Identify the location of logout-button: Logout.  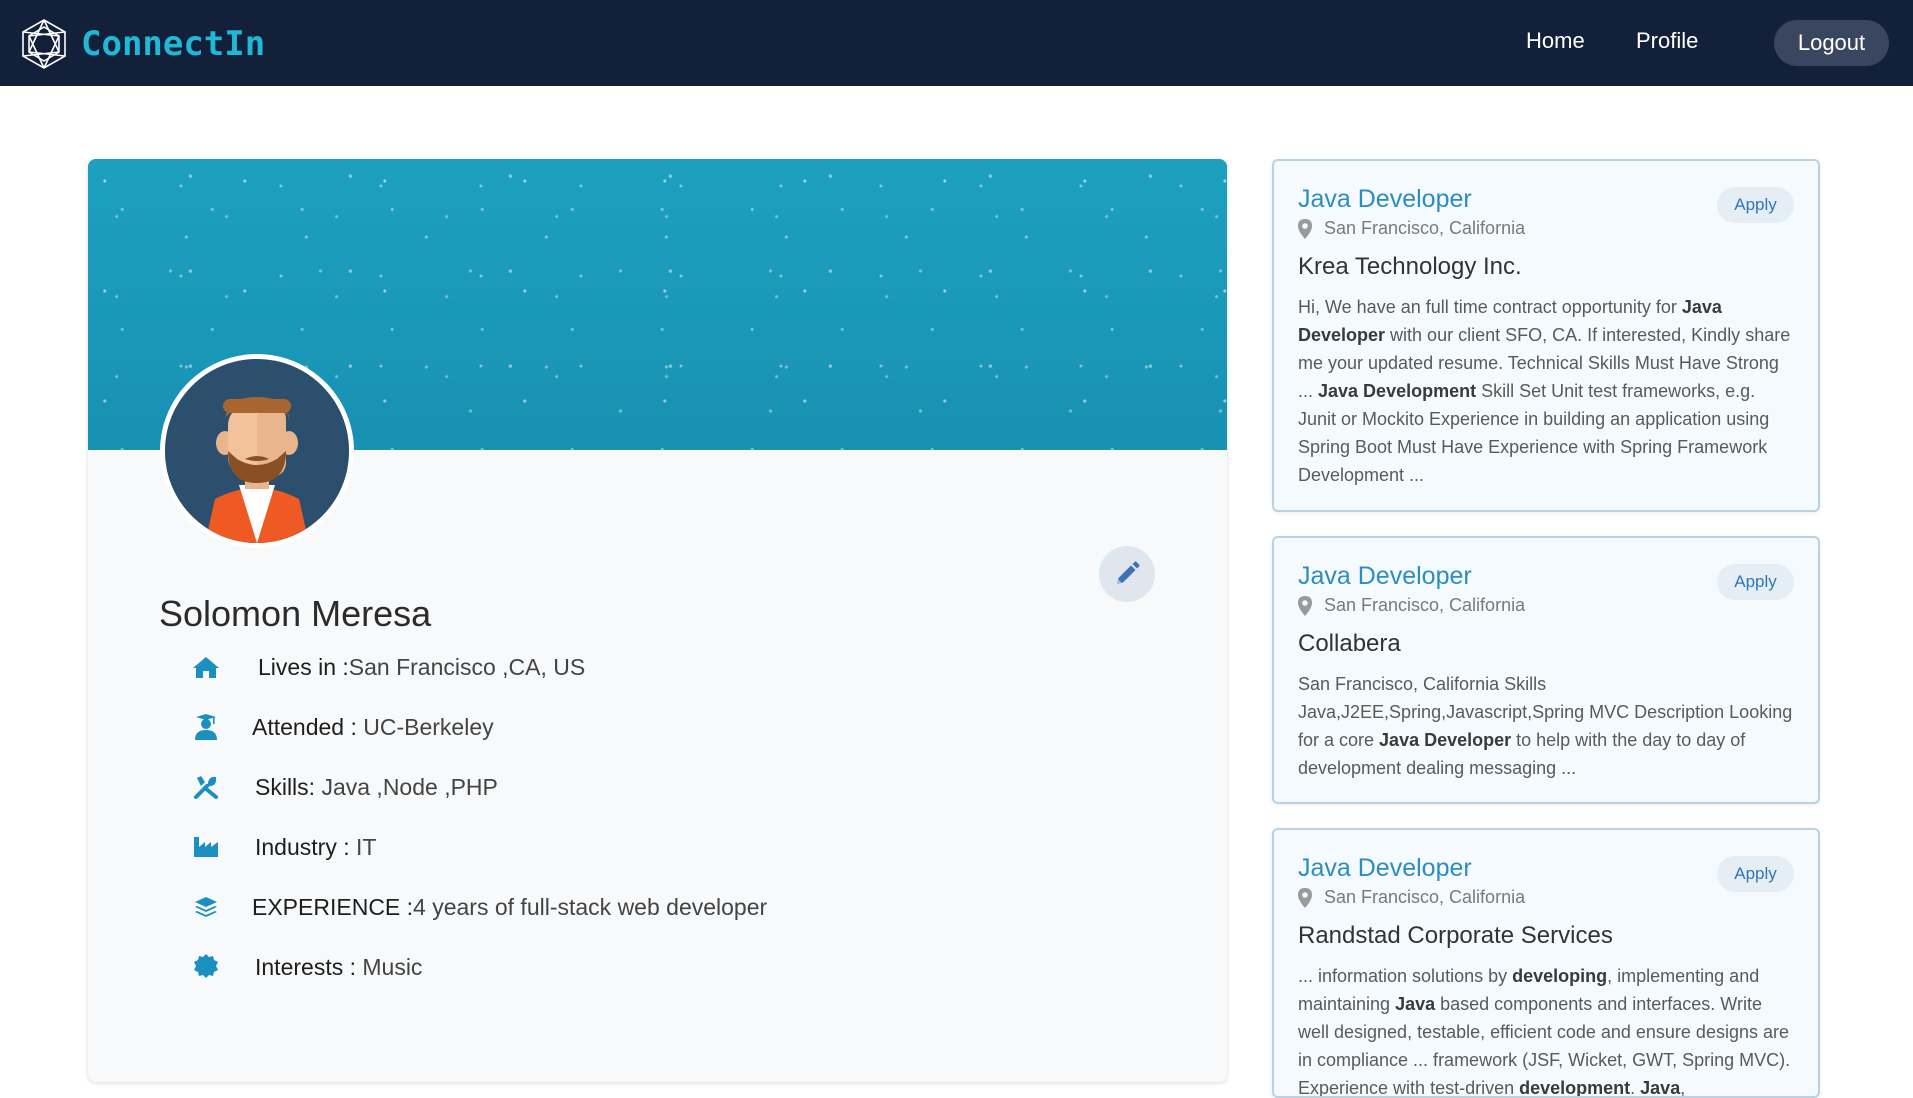
(1831, 43).